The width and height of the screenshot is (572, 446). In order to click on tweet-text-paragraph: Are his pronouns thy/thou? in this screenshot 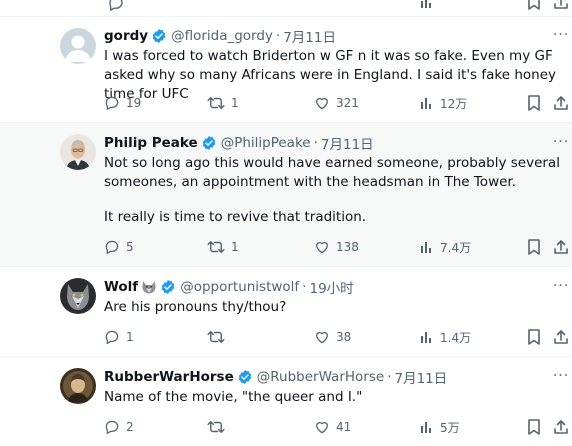, I will do `click(195, 307)`.